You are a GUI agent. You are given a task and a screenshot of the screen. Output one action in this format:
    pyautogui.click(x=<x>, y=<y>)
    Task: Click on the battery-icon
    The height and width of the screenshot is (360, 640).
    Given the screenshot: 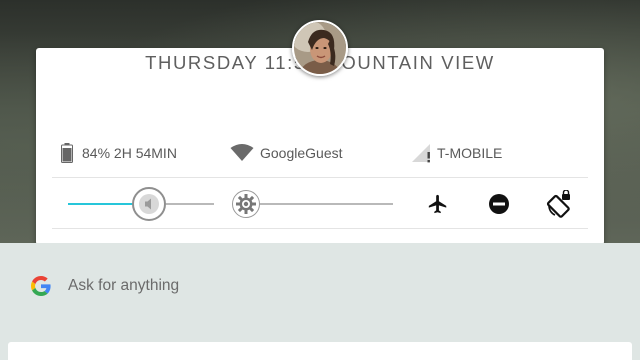 What is the action you would take?
    pyautogui.click(x=67, y=153)
    